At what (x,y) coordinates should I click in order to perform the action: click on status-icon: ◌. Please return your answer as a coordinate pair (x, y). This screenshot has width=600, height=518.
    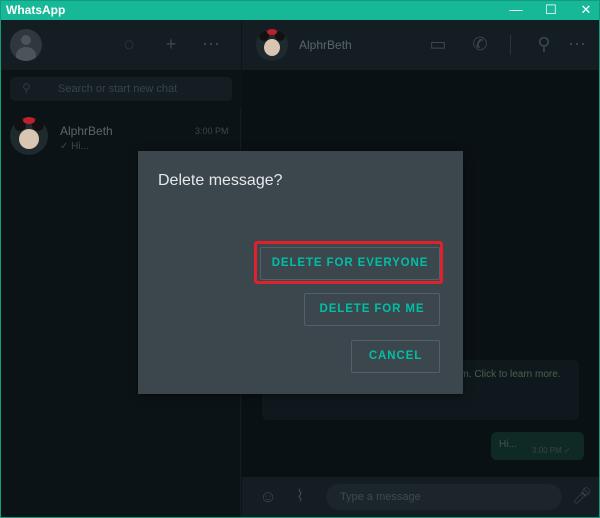
    Looking at the image, I should click on (129, 44).